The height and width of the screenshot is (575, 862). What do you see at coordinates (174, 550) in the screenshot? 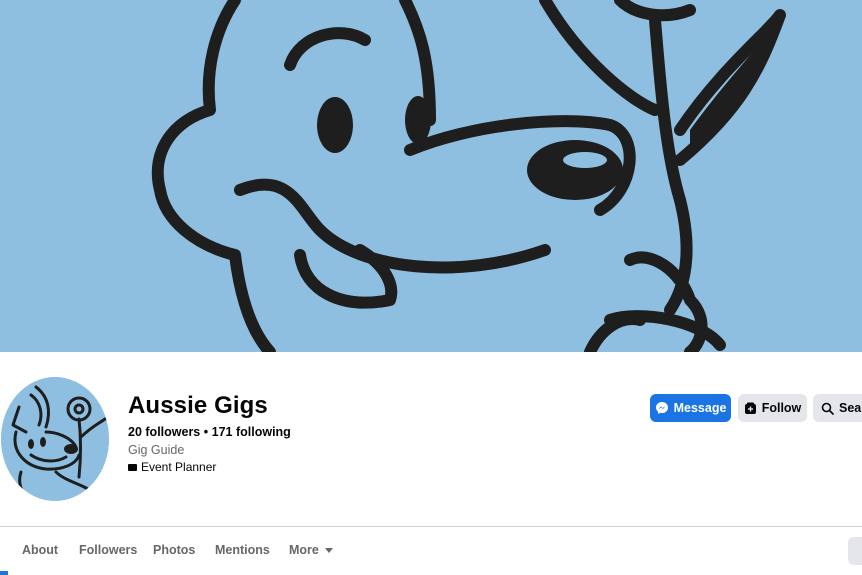
I see `tab-photos: Photos` at bounding box center [174, 550].